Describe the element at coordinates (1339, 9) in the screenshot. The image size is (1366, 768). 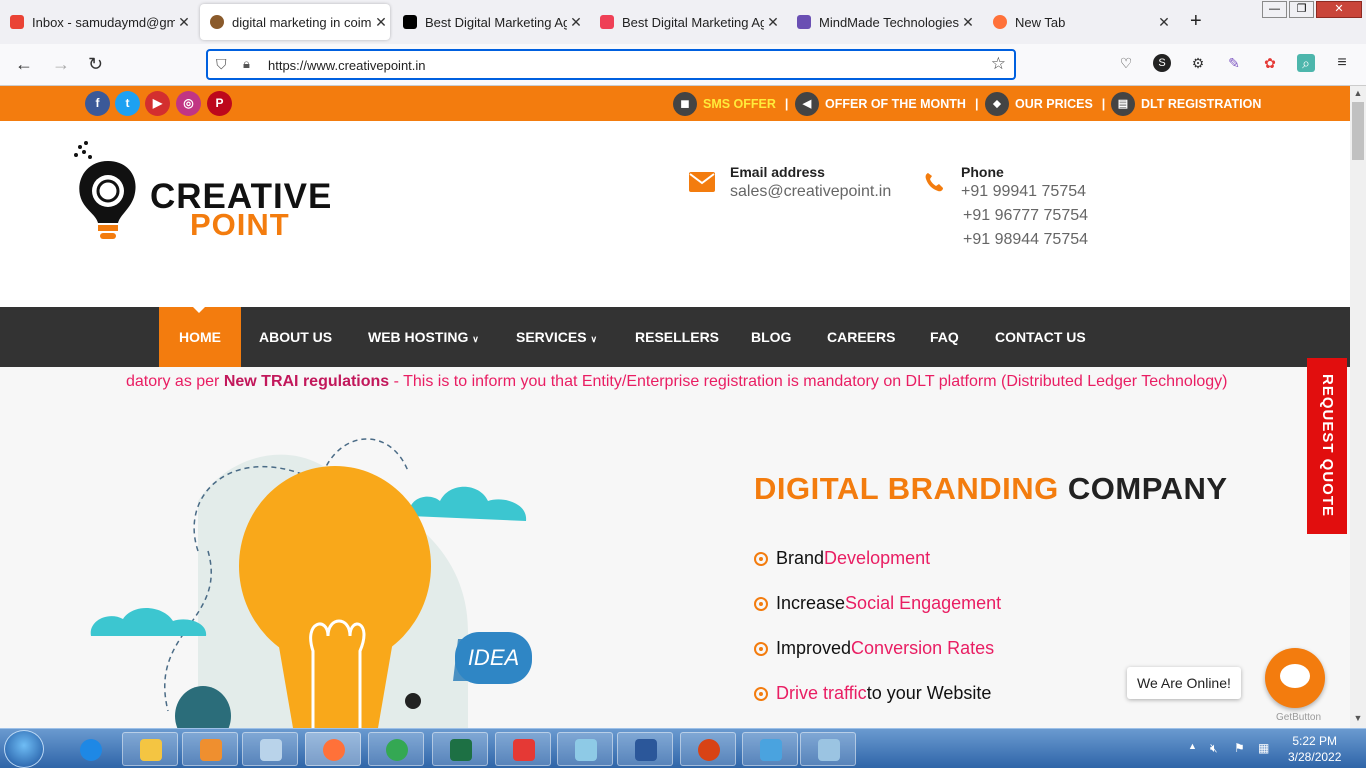
I see `close-window-button: ✕` at that location.